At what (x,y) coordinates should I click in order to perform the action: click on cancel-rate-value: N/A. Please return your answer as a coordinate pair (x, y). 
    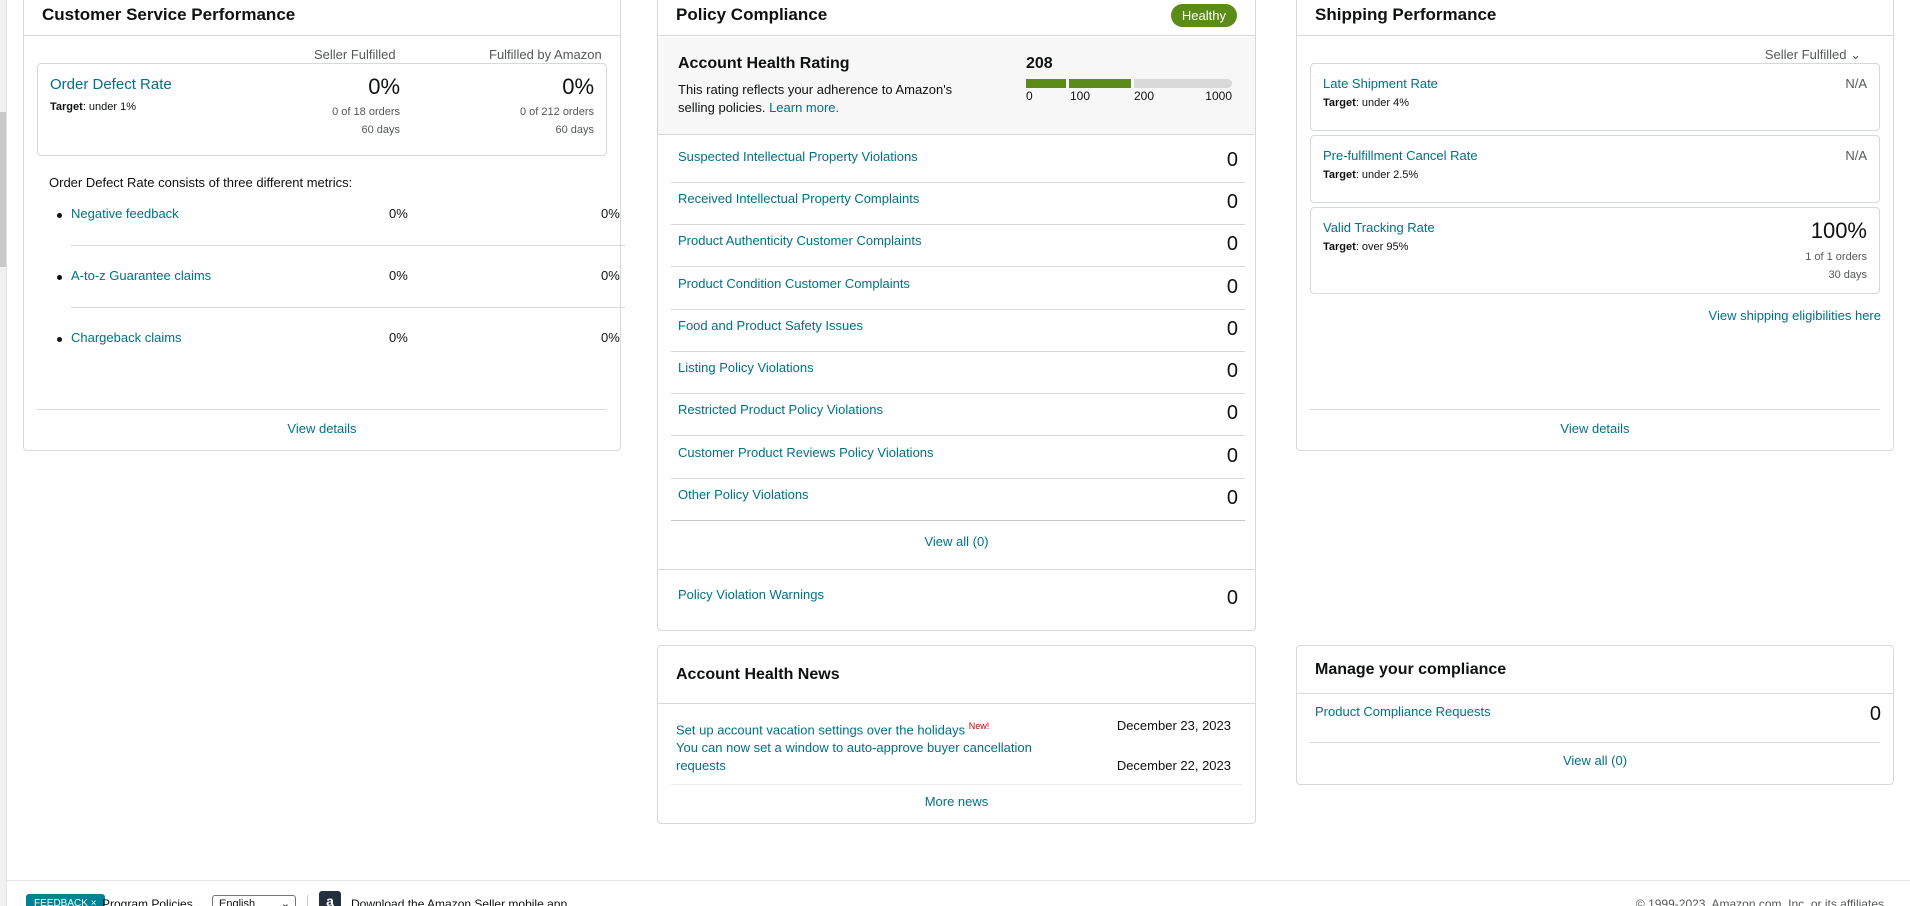
    Looking at the image, I should click on (1856, 155).